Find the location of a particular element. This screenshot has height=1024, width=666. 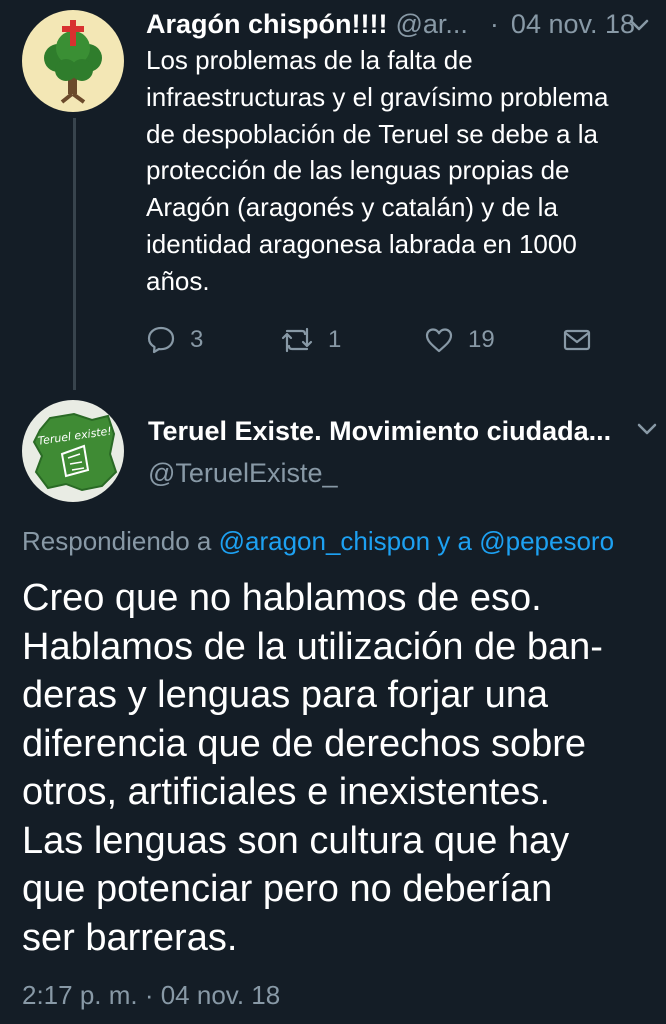

heart-icon is located at coordinates (439, 340).